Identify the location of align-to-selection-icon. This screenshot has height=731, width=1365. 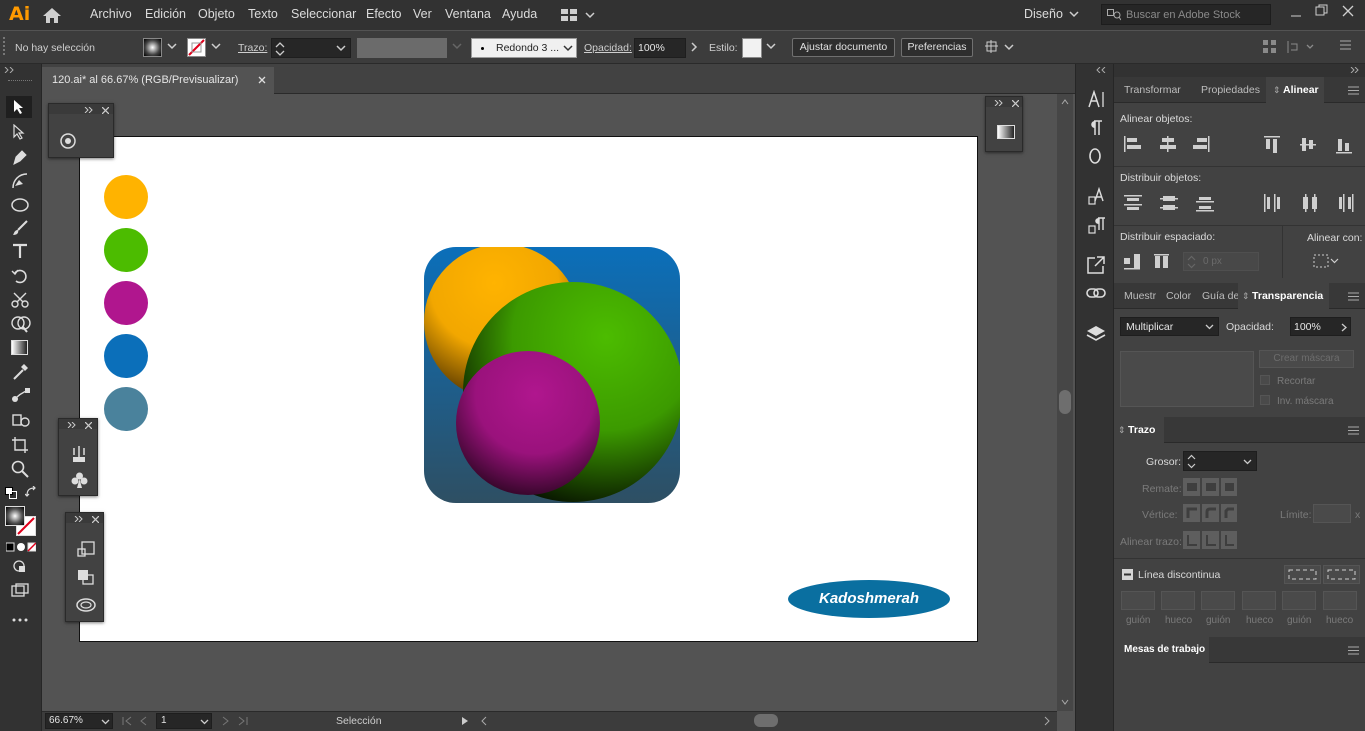
(1327, 261).